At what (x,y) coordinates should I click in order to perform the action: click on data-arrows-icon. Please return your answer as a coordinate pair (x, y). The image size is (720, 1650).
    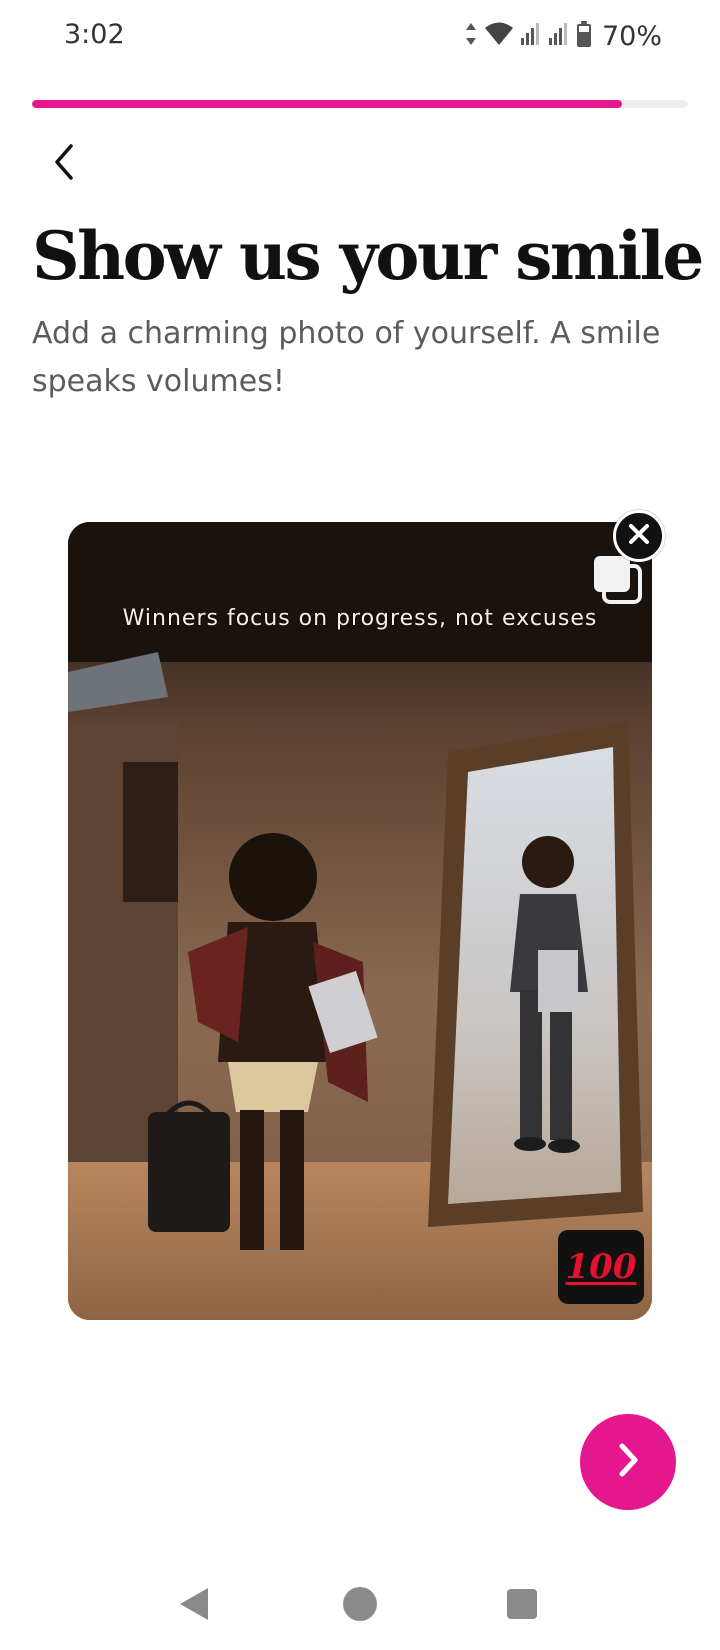
    Looking at the image, I should click on (471, 36).